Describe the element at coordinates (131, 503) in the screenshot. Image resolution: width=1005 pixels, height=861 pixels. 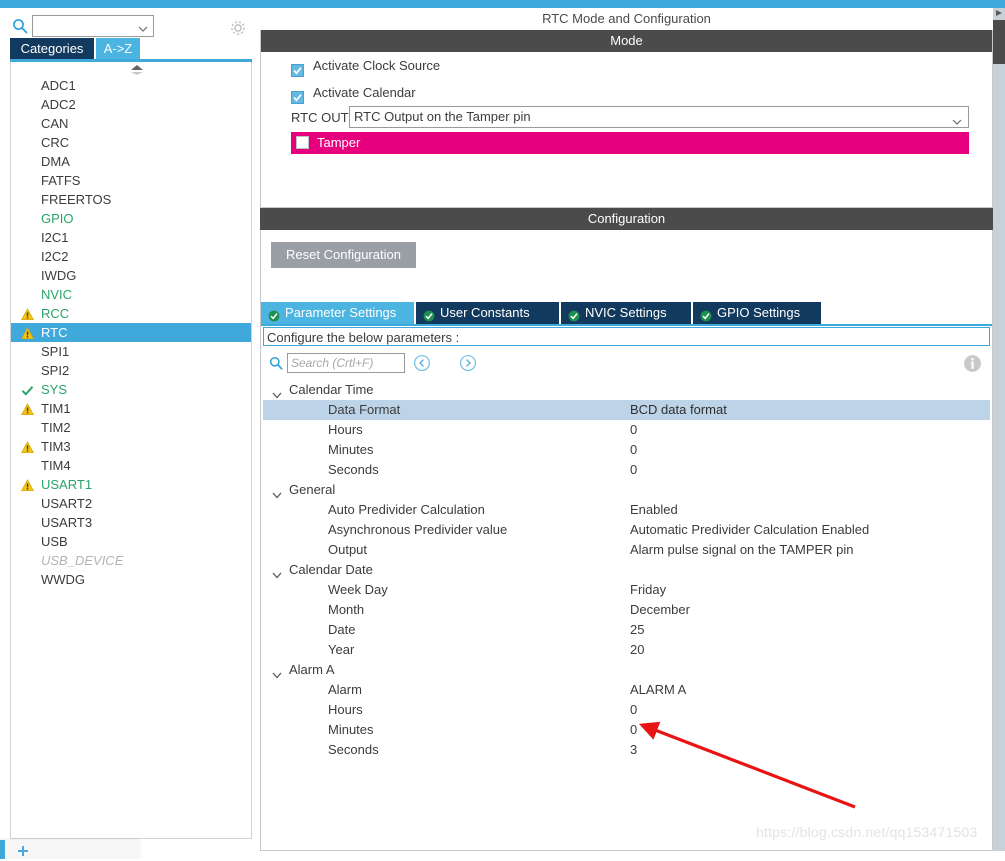
I see `sidebar-item-usart2: USART2` at that location.